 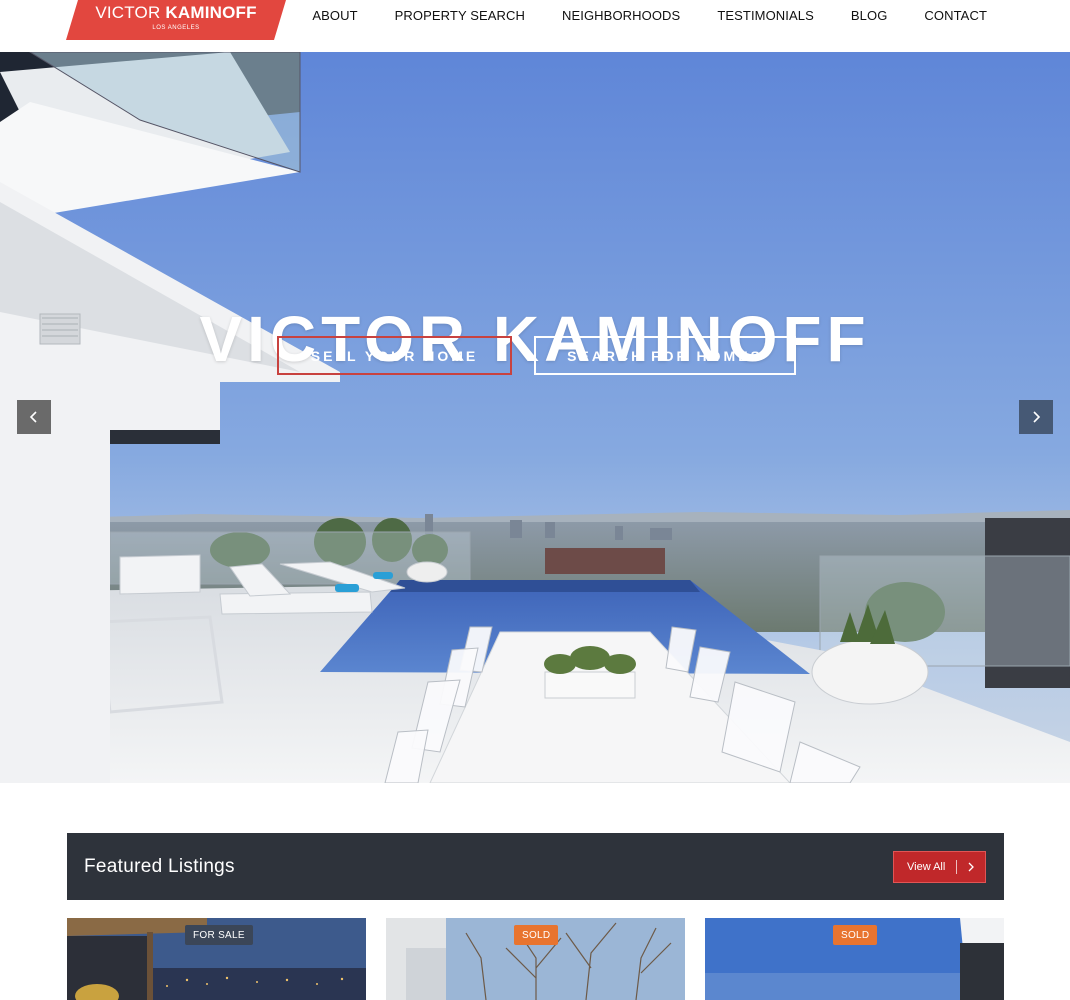 I want to click on nav-property-search: PROPERTY SEARCH, so click(x=460, y=15).